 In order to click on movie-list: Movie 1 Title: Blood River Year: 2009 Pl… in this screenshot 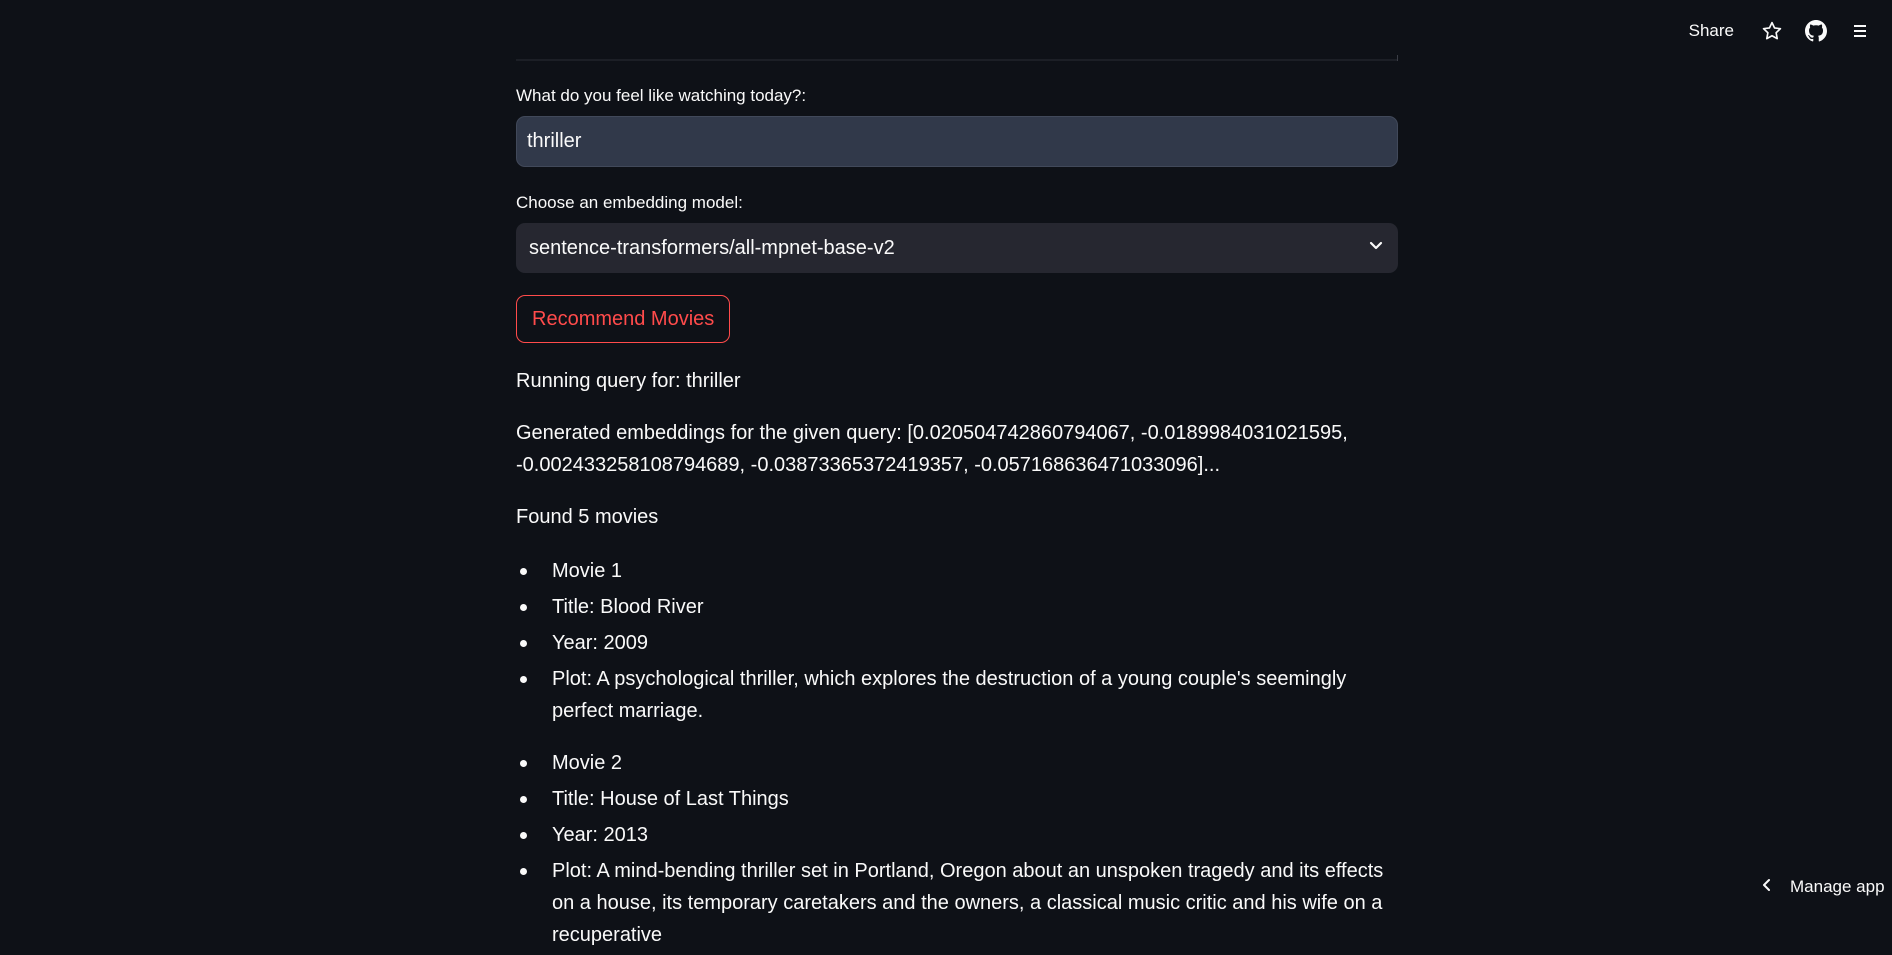, I will do `click(957, 641)`.